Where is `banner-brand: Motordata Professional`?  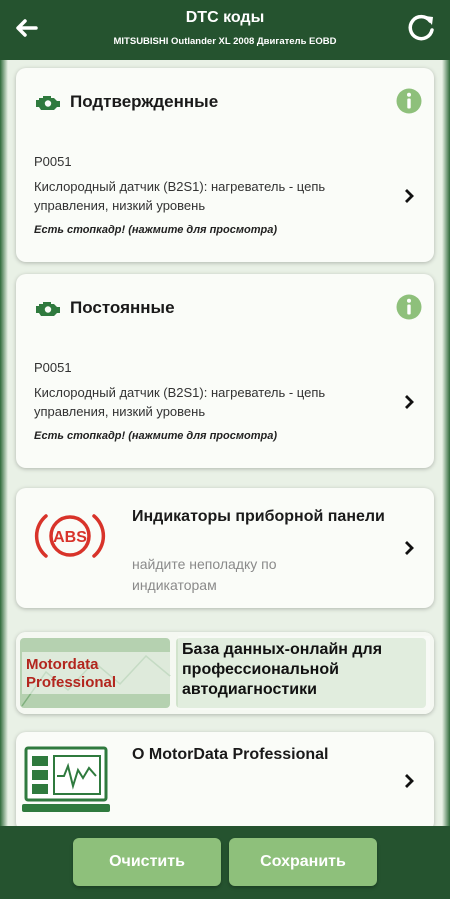
banner-brand: Motordata Professional is located at coordinates (71, 673).